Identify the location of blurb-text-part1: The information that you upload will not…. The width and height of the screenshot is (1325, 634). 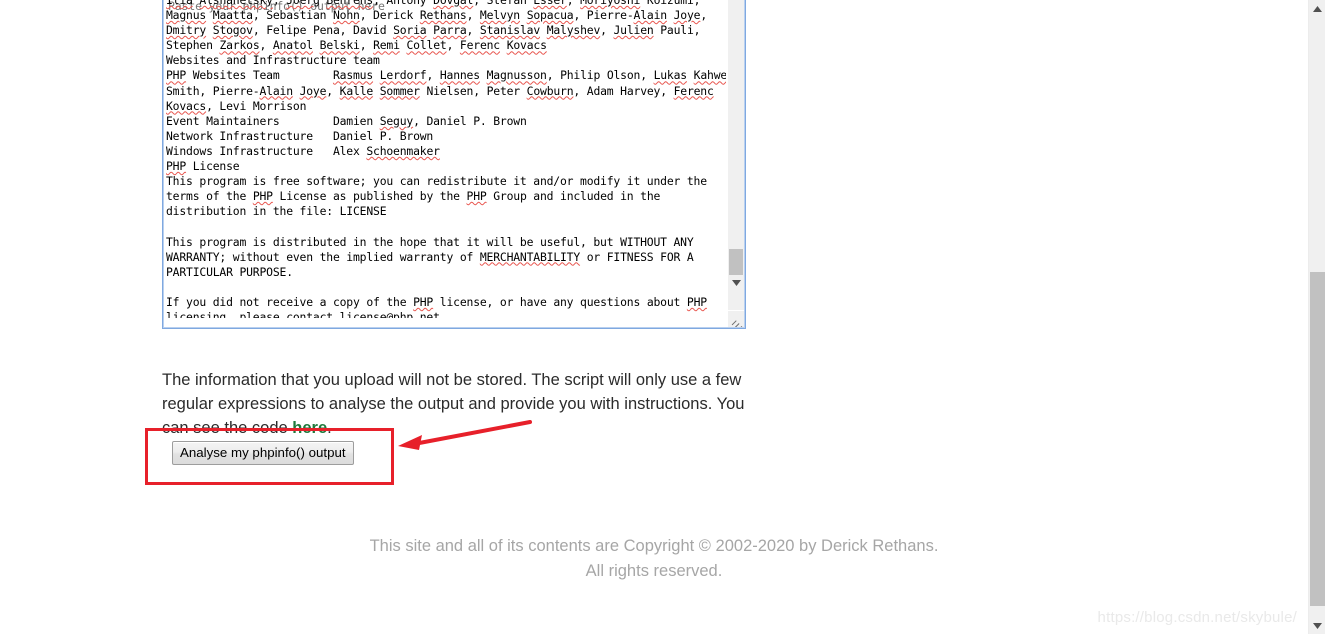
(453, 404).